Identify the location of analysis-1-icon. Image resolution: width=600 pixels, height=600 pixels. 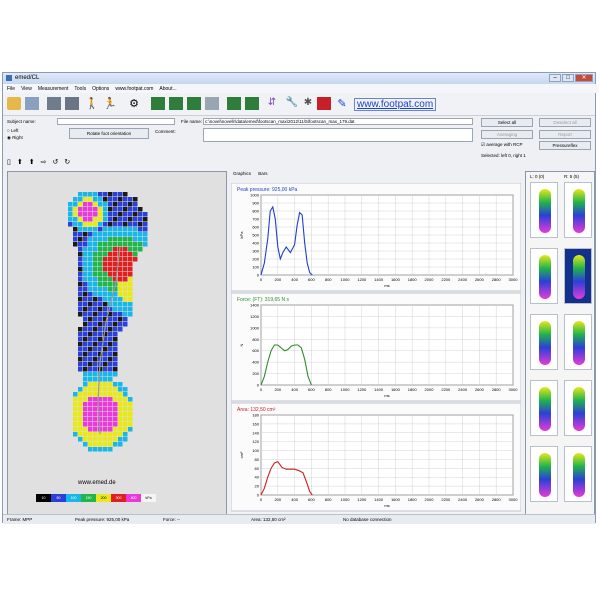
(158, 103).